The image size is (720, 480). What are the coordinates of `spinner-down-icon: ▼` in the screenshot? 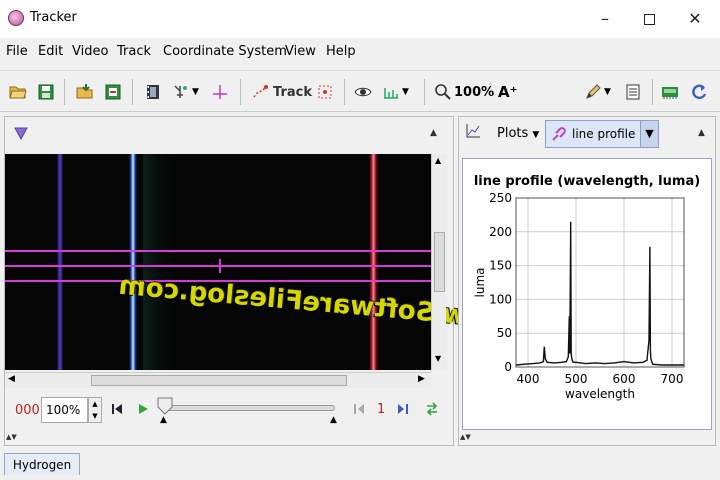 It's located at (95, 416).